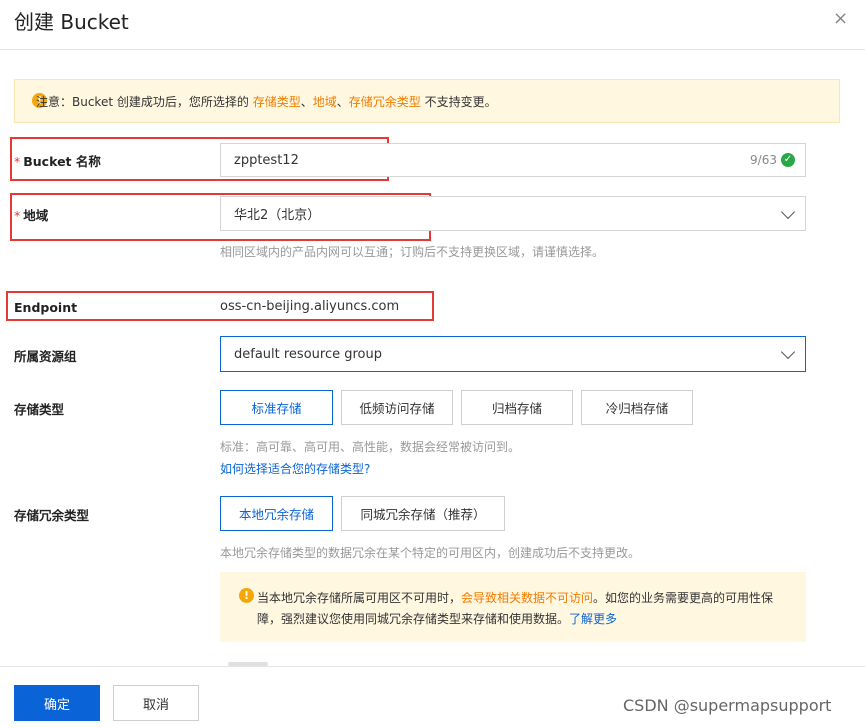  What do you see at coordinates (423, 513) in the screenshot?
I see `redundancy-zrs: 同城冗余存储（推荐）` at bounding box center [423, 513].